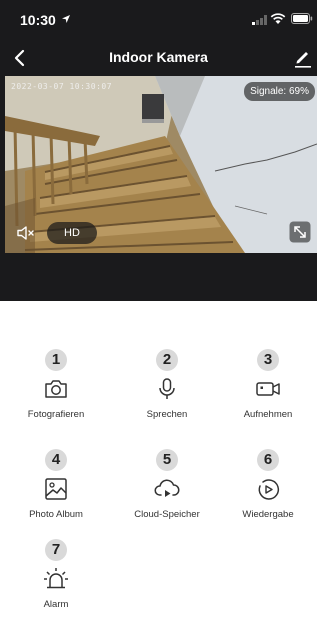 The image size is (320, 643). Describe the element at coordinates (279, 91) in the screenshot. I see `signal-strength-badge: Signale: 69%` at that location.